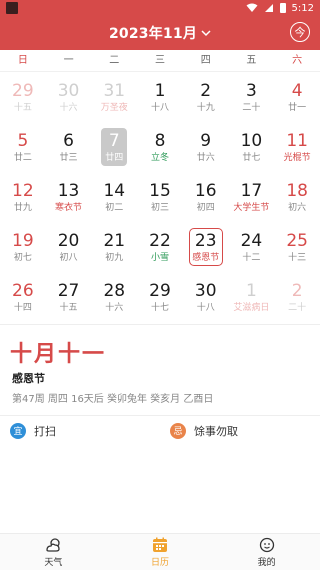 Image resolution: width=320 pixels, height=570 pixels. I want to click on bottom-tab-bar: 天气 日历 我的, so click(160, 551).